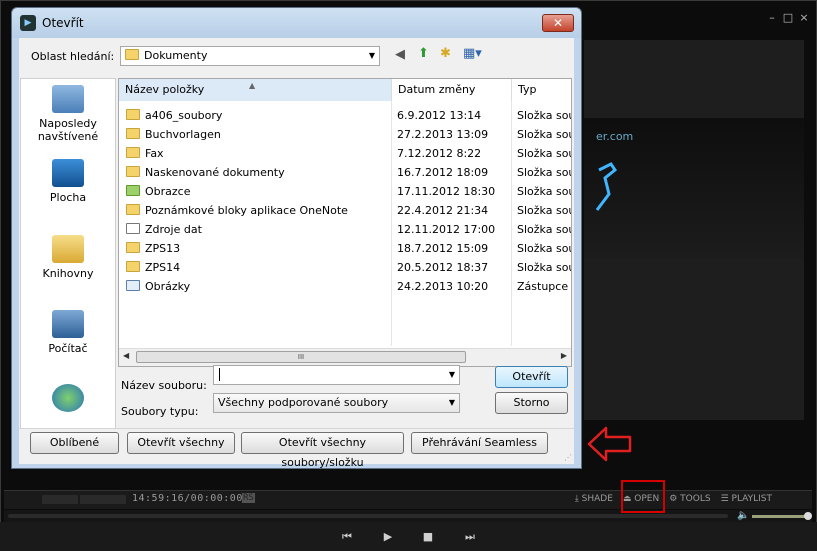 The width and height of the screenshot is (817, 551). Describe the element at coordinates (163, 267) in the screenshot. I see `file-name: ZPS14` at that location.